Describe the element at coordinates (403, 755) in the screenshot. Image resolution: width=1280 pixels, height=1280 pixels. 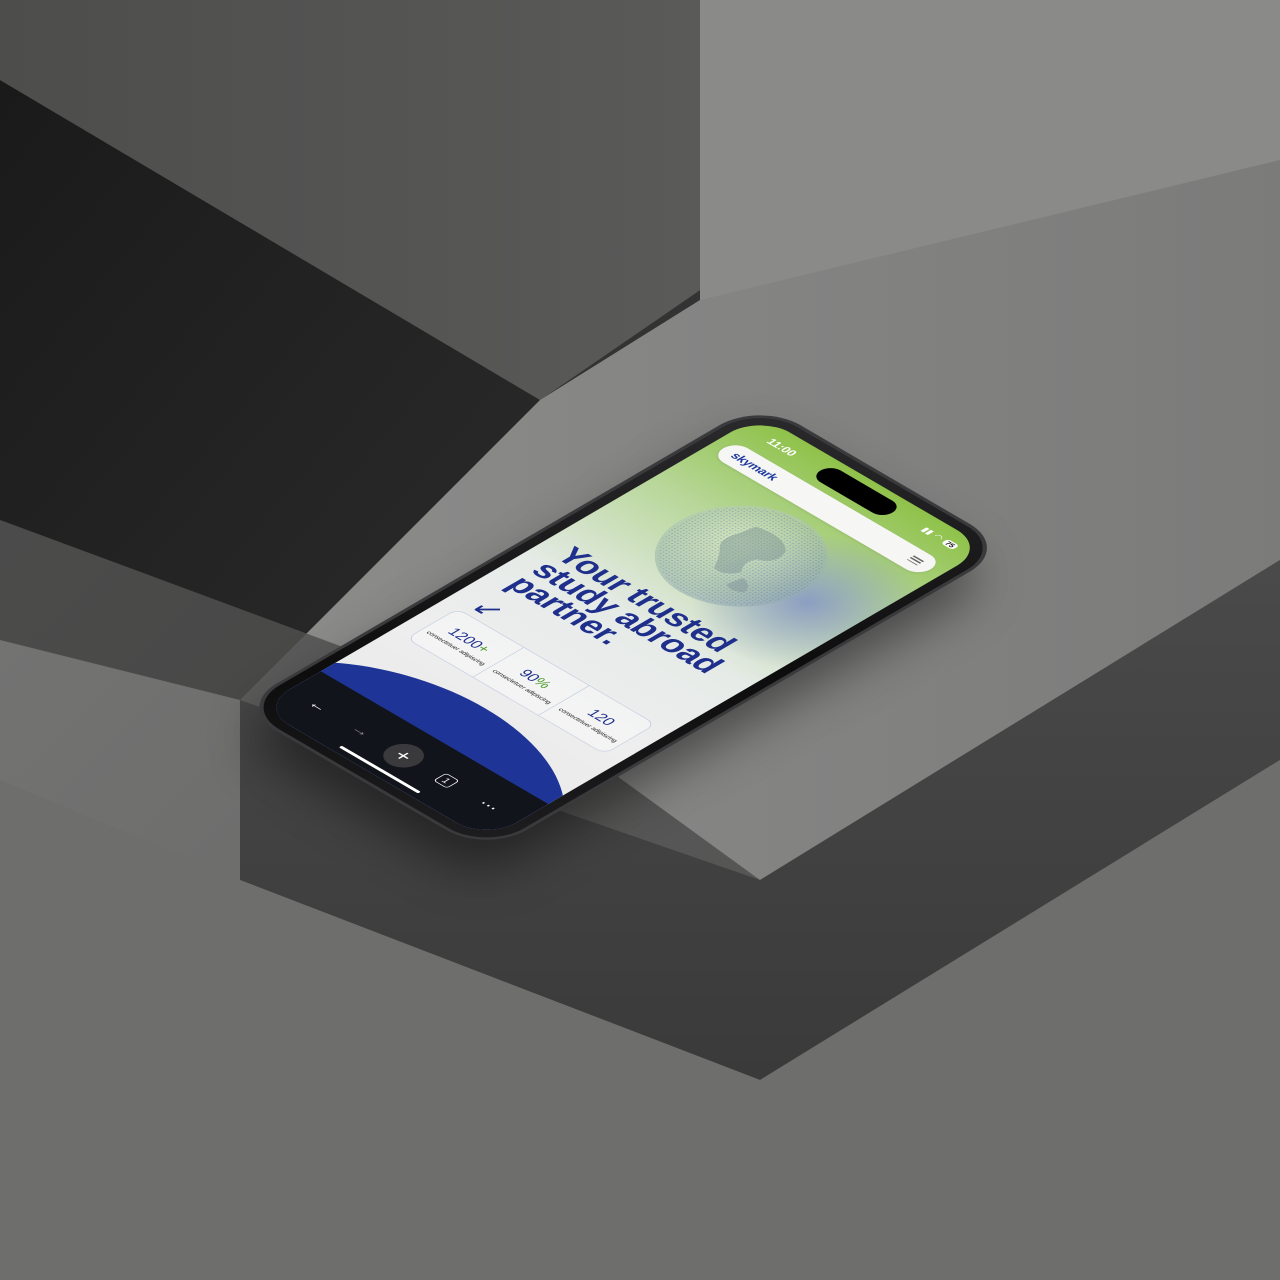
I see `plus-icon: +` at that location.